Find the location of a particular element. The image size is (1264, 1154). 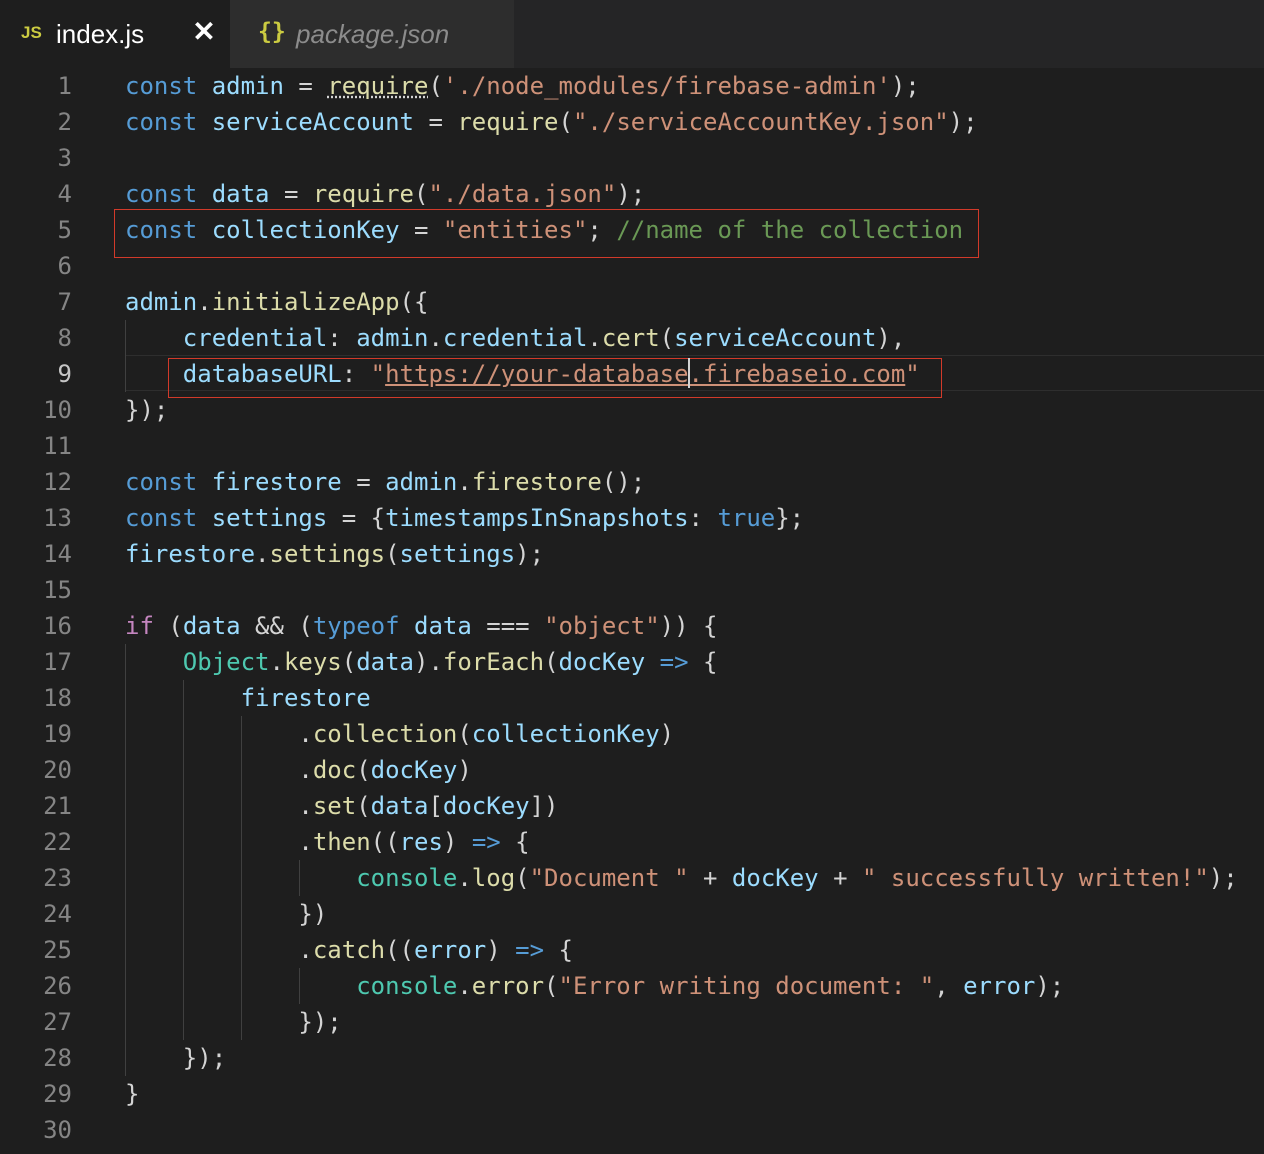

code-token: data is located at coordinates (399, 806).